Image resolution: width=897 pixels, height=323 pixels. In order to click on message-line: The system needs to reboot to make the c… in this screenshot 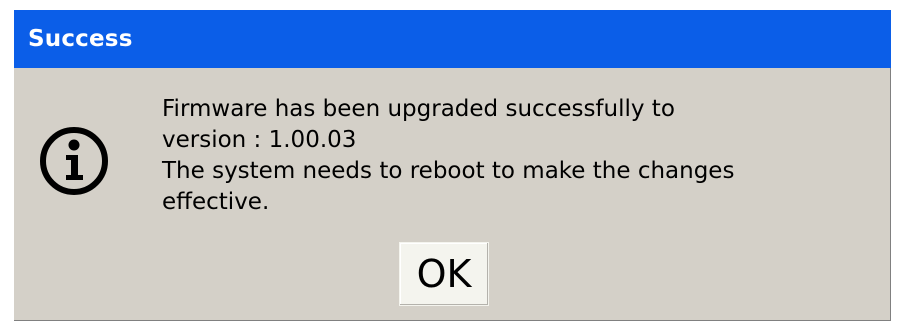, I will do `click(448, 171)`.